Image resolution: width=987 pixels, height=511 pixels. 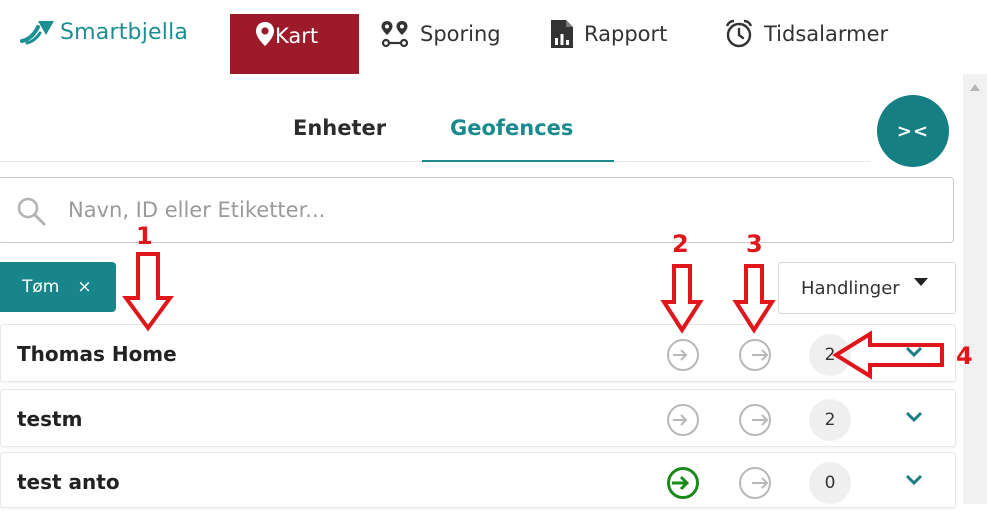 What do you see at coordinates (850, 288) in the screenshot?
I see `actions-dropdown-label: Handlinger` at bounding box center [850, 288].